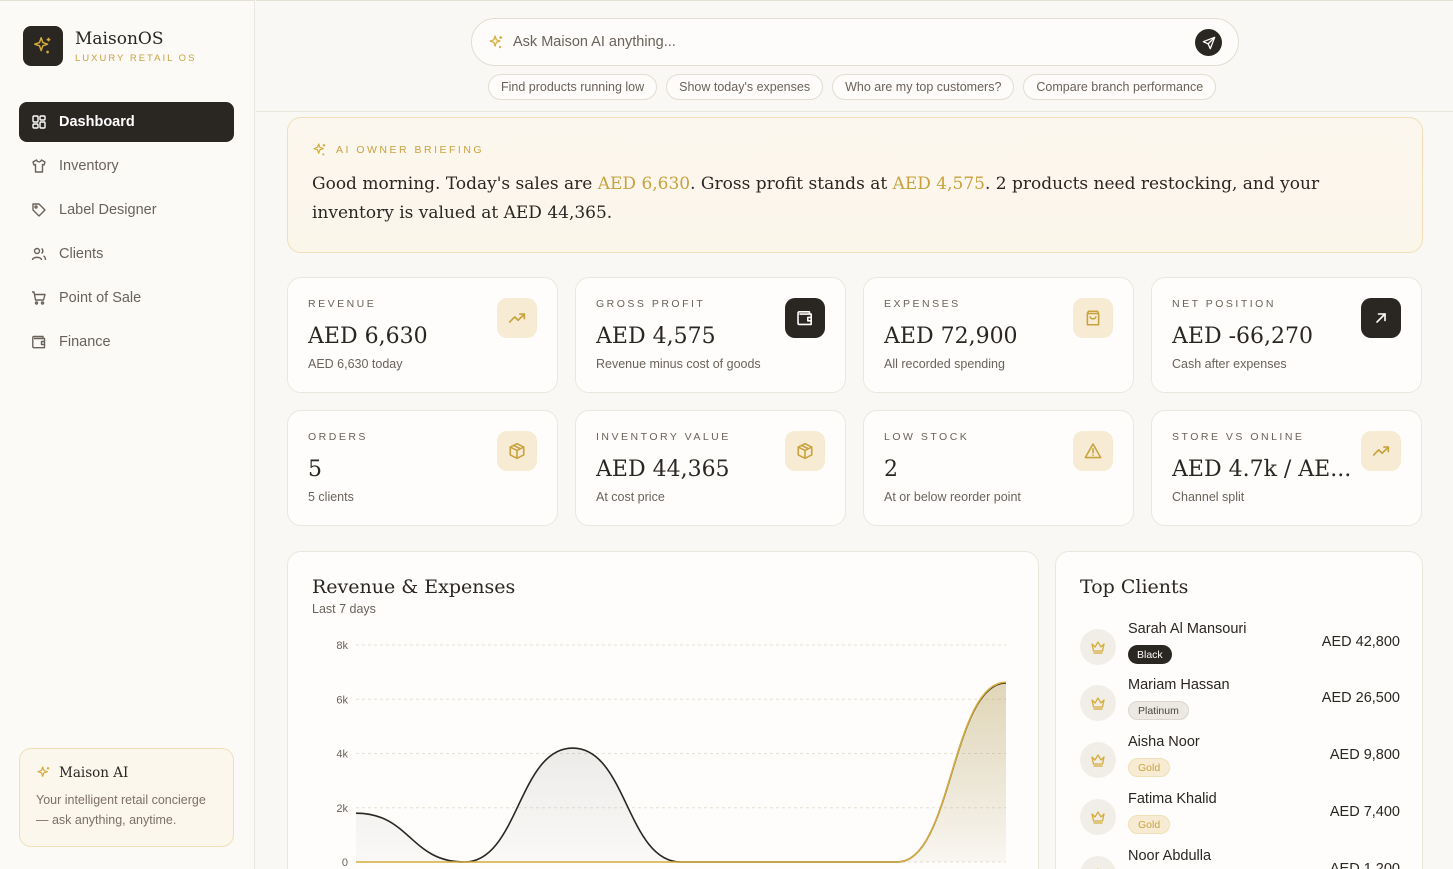 This screenshot has height=869, width=1453. What do you see at coordinates (1364, 865) in the screenshot?
I see `client-amount: AED 1,200` at bounding box center [1364, 865].